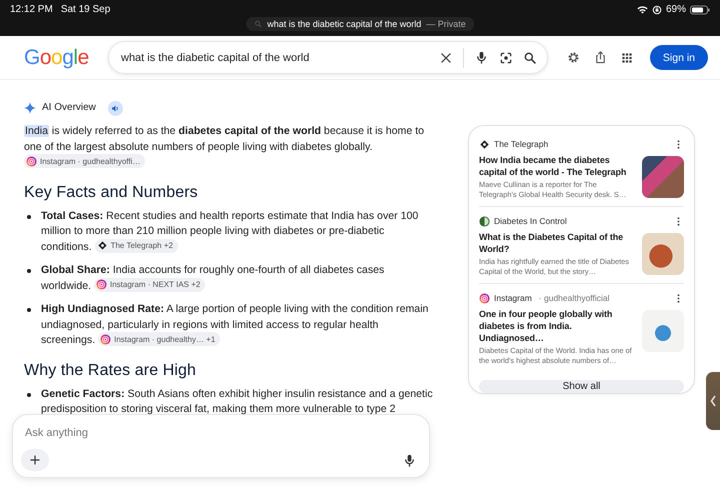 The width and height of the screenshot is (720, 500). I want to click on google-logo: Google, so click(66, 58).